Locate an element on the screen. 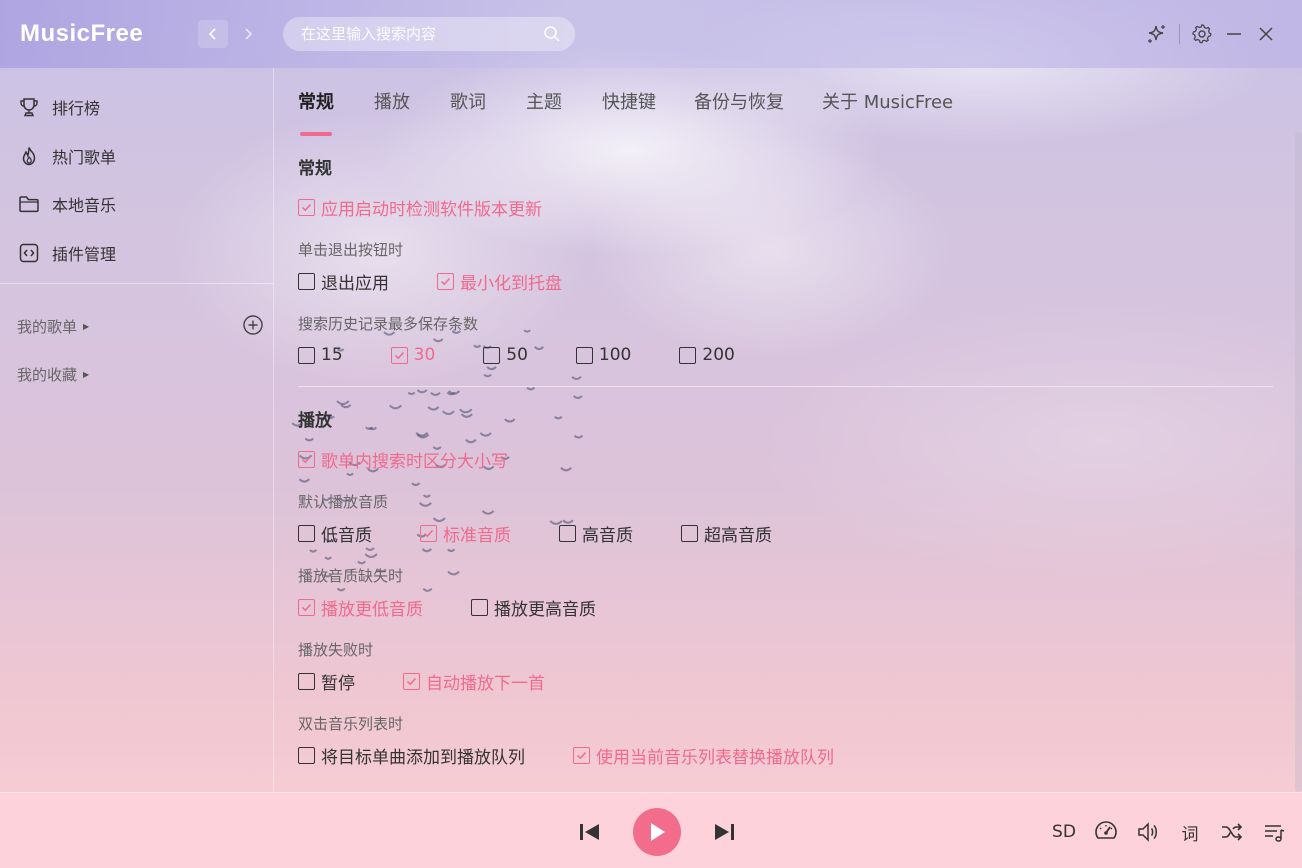  option-label: 播放更低音质 is located at coordinates (372, 609).